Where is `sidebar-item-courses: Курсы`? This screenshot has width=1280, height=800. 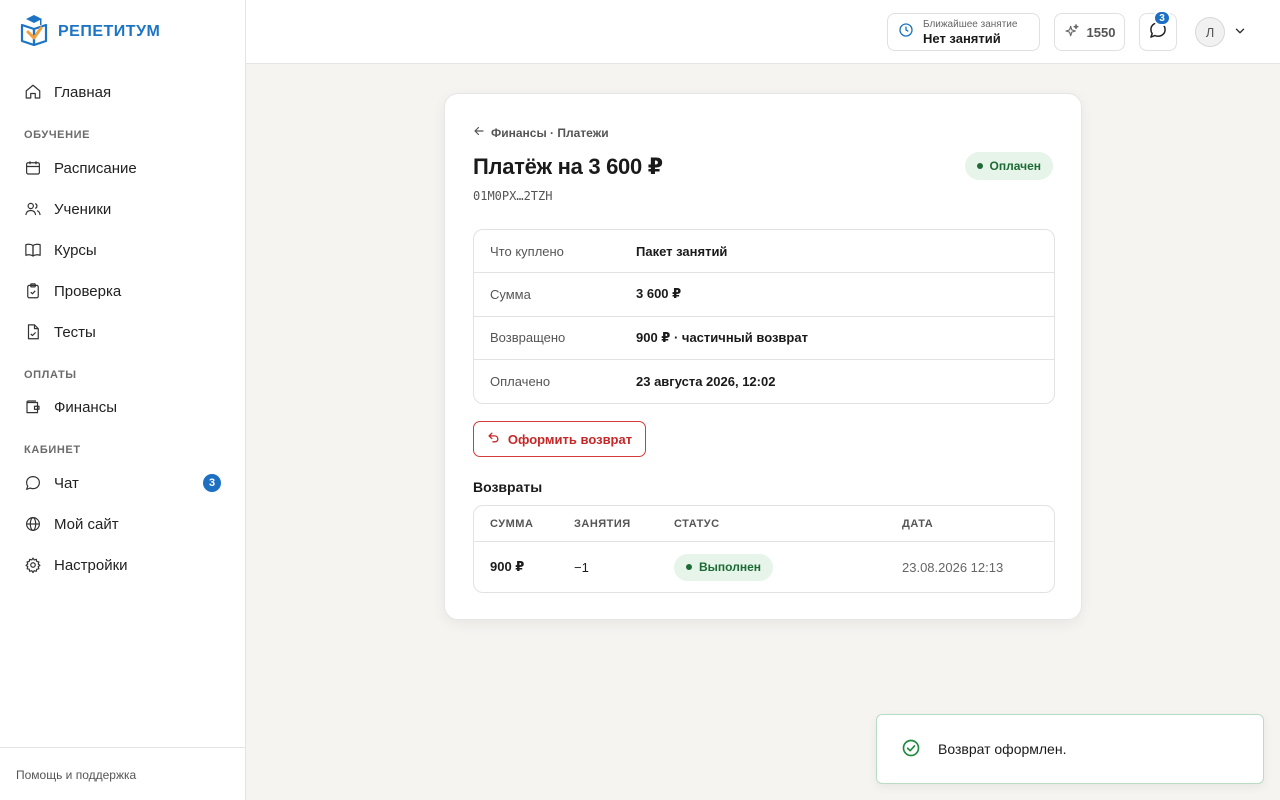
sidebar-item-courses: Курсы is located at coordinates (122, 250).